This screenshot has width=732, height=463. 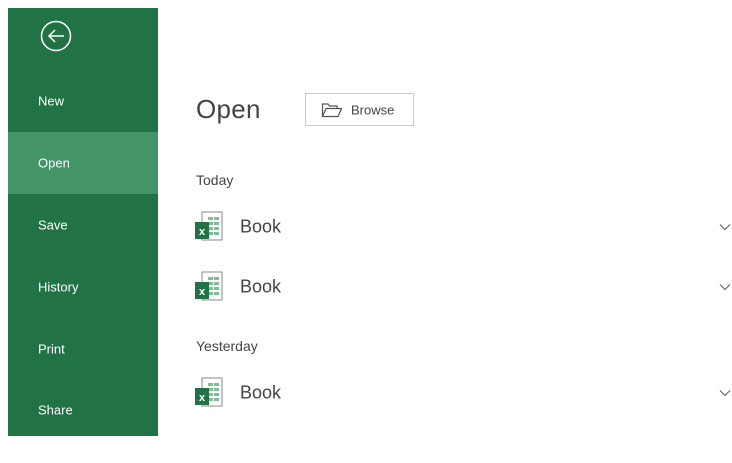 What do you see at coordinates (58, 287) in the screenshot?
I see `sidebar-item-label: History` at bounding box center [58, 287].